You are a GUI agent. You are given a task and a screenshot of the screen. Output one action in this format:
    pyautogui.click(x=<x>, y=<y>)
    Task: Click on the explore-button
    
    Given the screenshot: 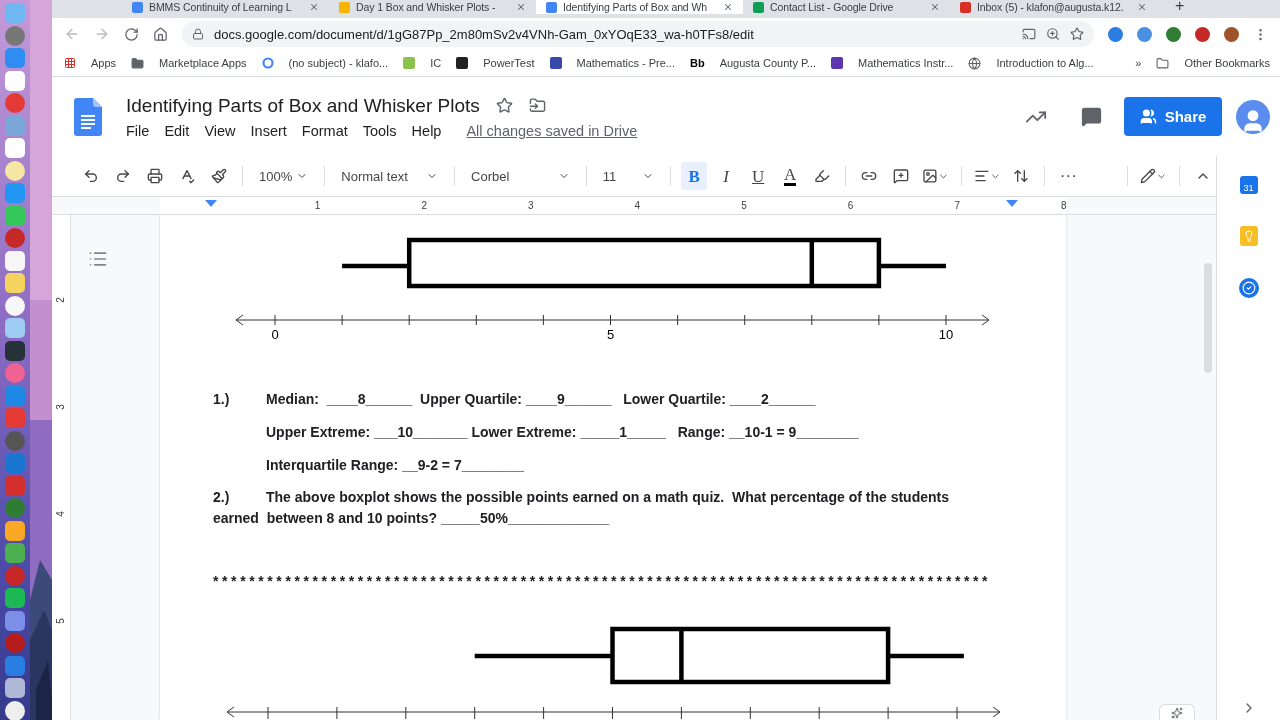 What is the action you would take?
    pyautogui.click(x=1177, y=712)
    